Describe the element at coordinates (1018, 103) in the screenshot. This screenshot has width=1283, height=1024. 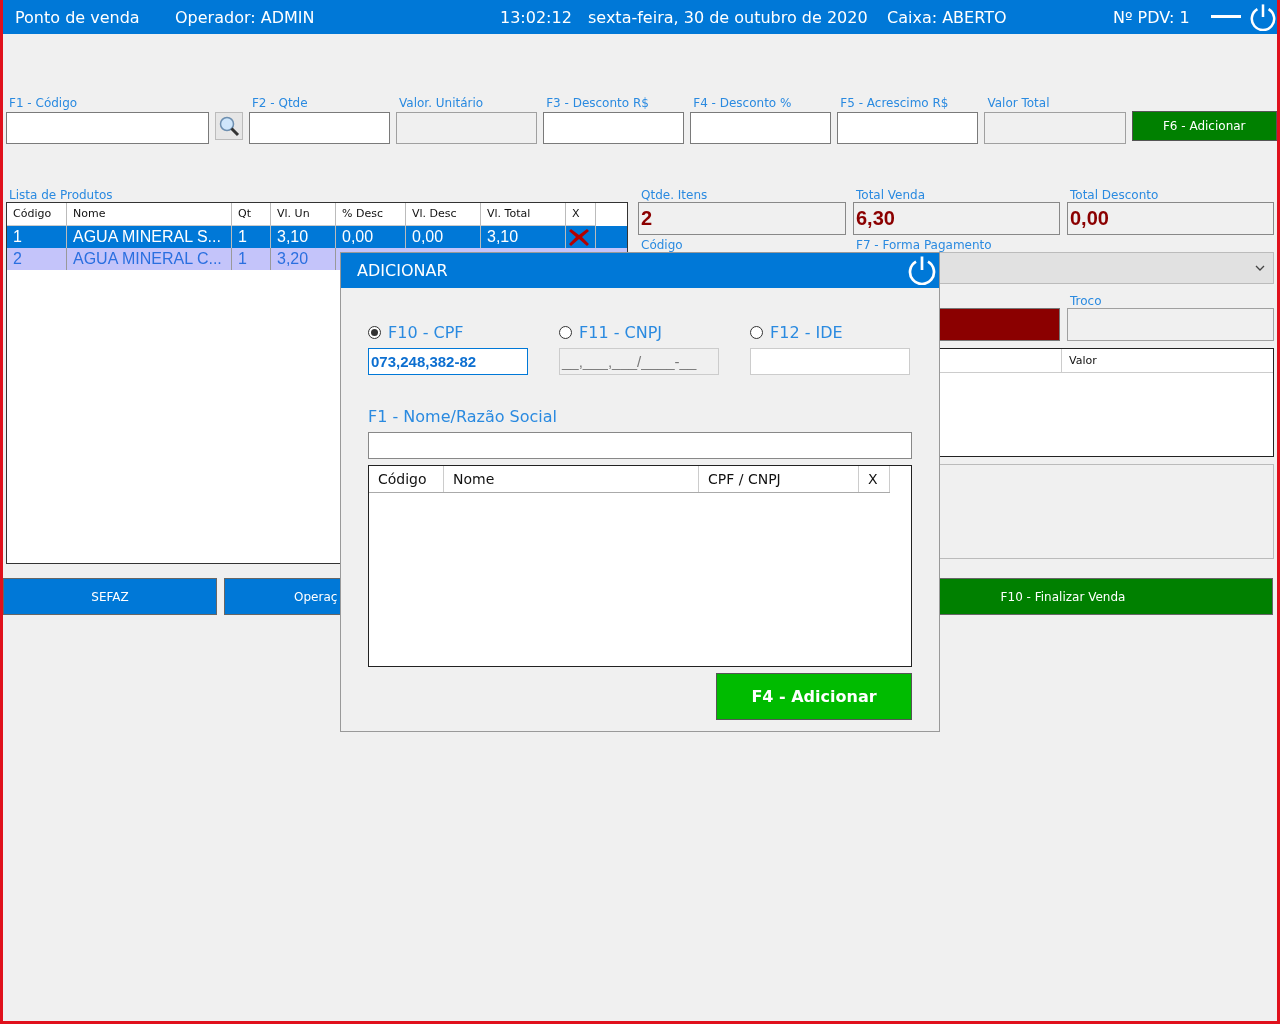
I see `field-label: Valor Total` at that location.